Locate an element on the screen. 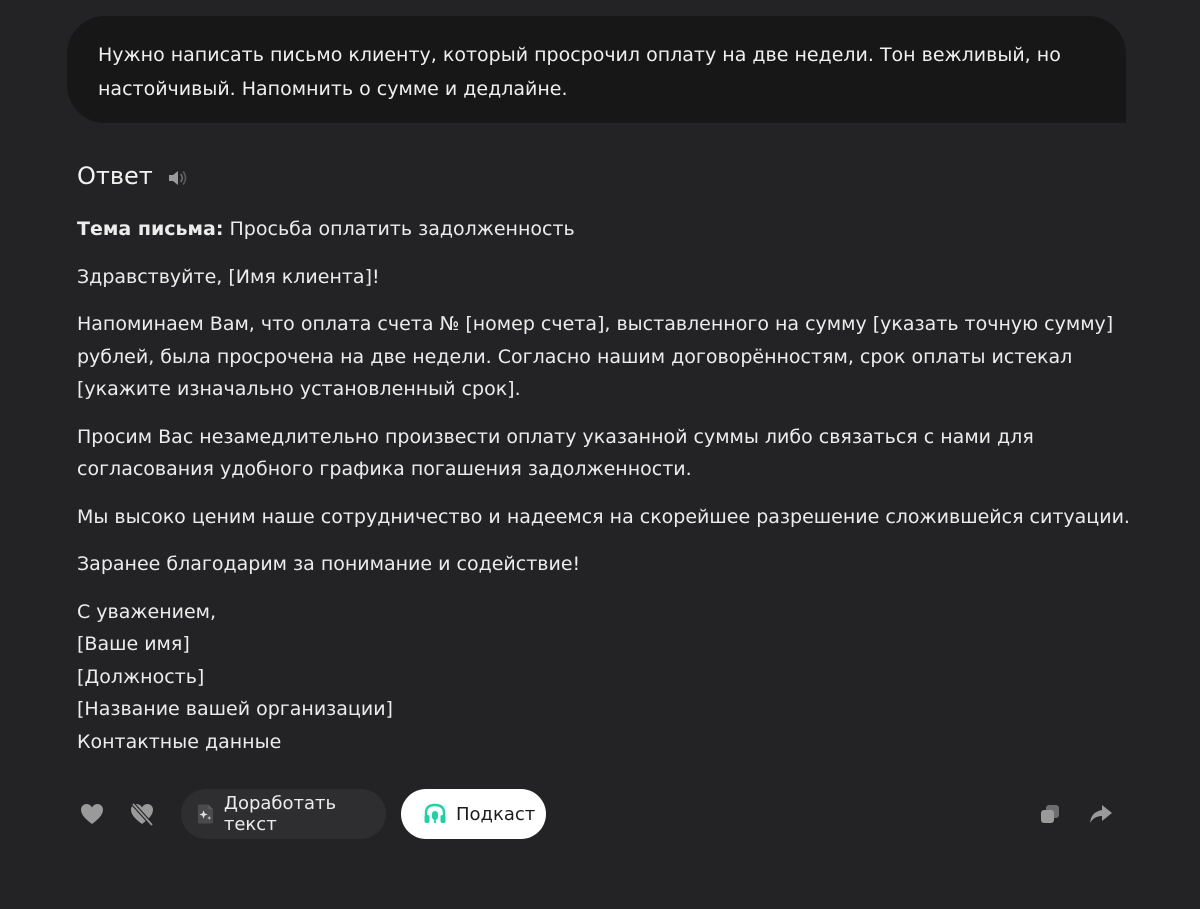 Image resolution: width=1200 pixels, height=909 pixels. email-subject-label: Тема письма: is located at coordinates (150, 229).